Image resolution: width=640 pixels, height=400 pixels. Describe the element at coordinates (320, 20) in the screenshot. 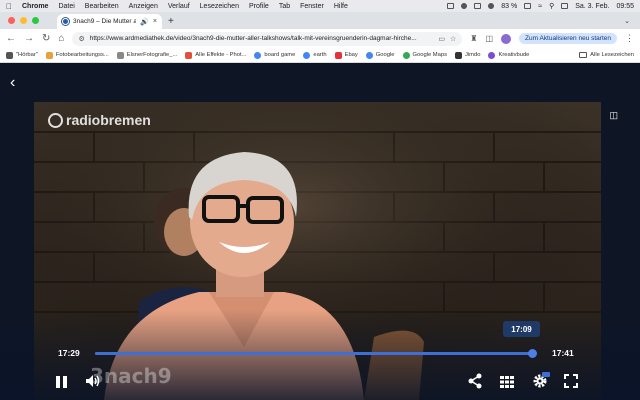

I see `tab-strip: 3nach9 – Die Mutter alle 🔊 × + ⌄` at that location.